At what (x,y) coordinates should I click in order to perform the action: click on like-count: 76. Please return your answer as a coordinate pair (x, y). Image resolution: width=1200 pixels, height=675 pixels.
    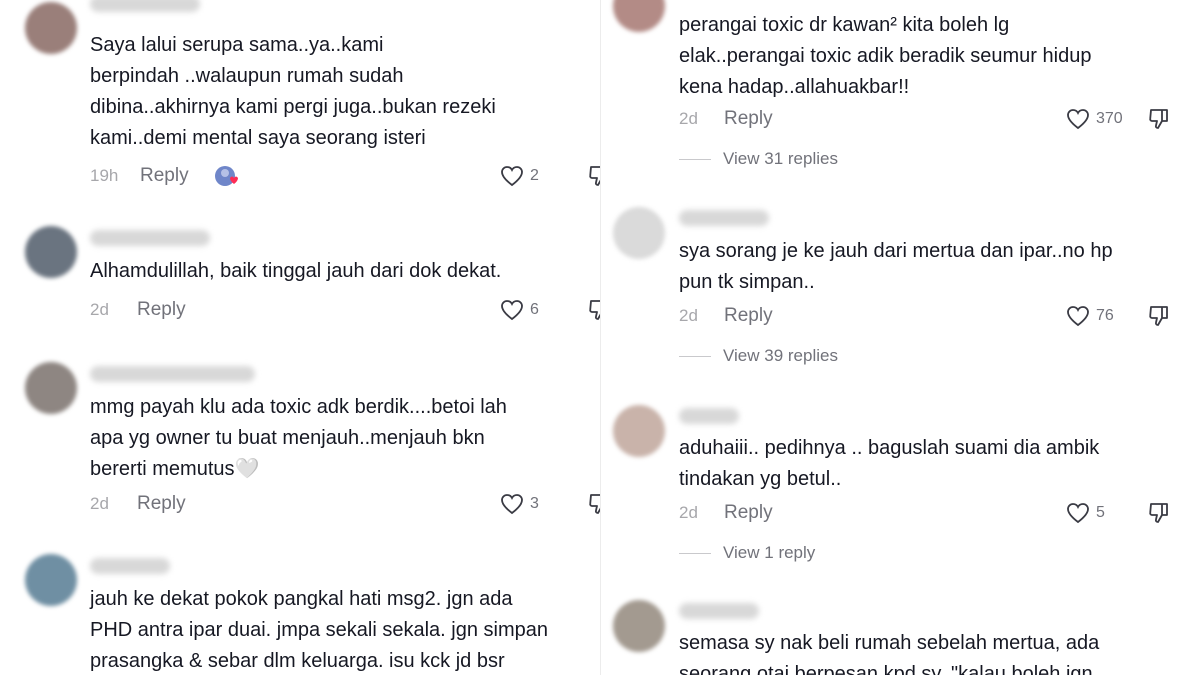
    Looking at the image, I should click on (1105, 315).